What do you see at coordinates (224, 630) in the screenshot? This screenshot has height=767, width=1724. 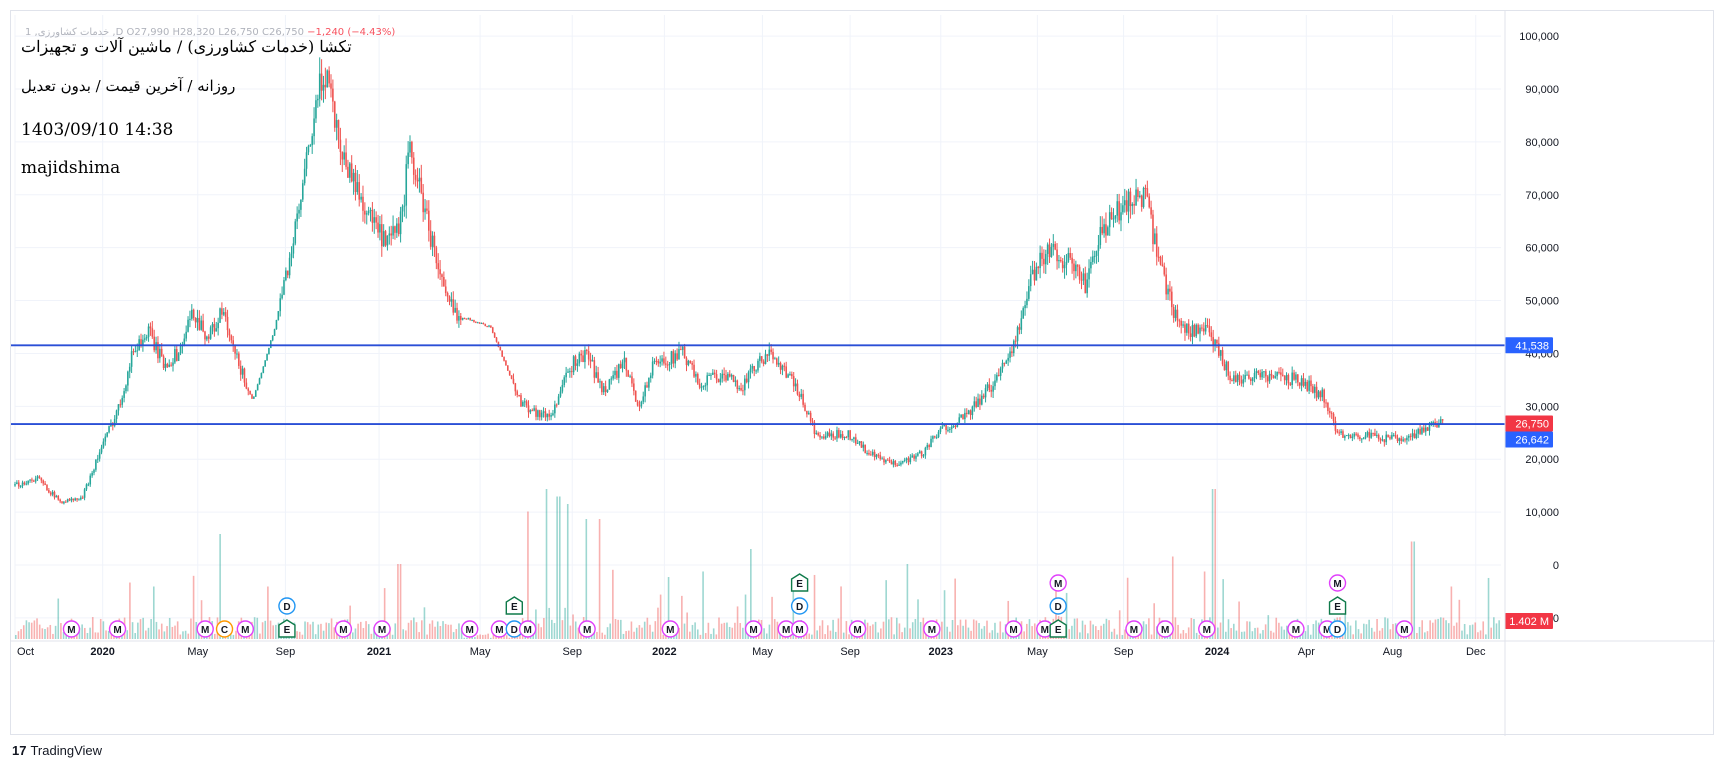 I see `event-marker-letter: C` at bounding box center [224, 630].